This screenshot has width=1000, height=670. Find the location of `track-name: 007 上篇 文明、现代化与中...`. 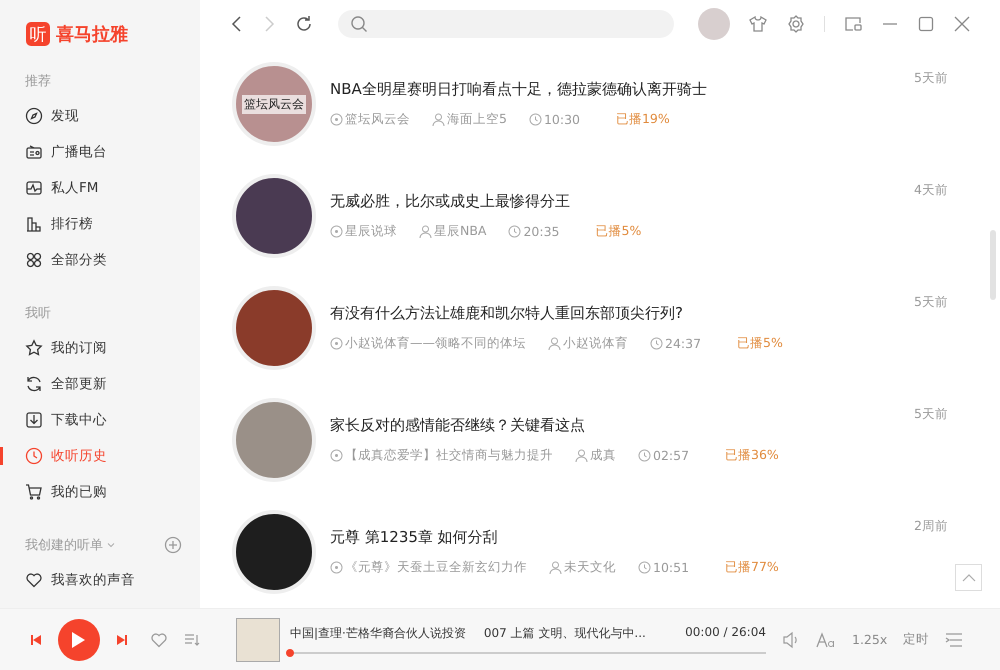

track-name: 007 上篇 文明、现代化与中... is located at coordinates (565, 633).